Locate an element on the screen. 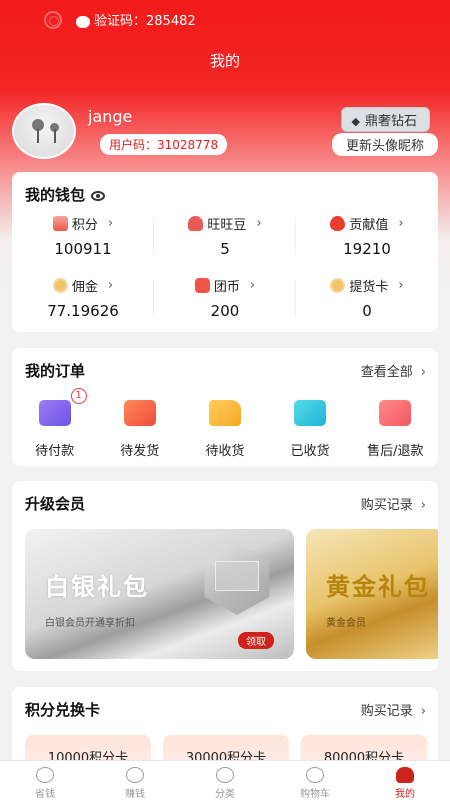 The height and width of the screenshot is (800, 450). wallet-item-points: 积分 › 100911 is located at coordinates (83, 237).